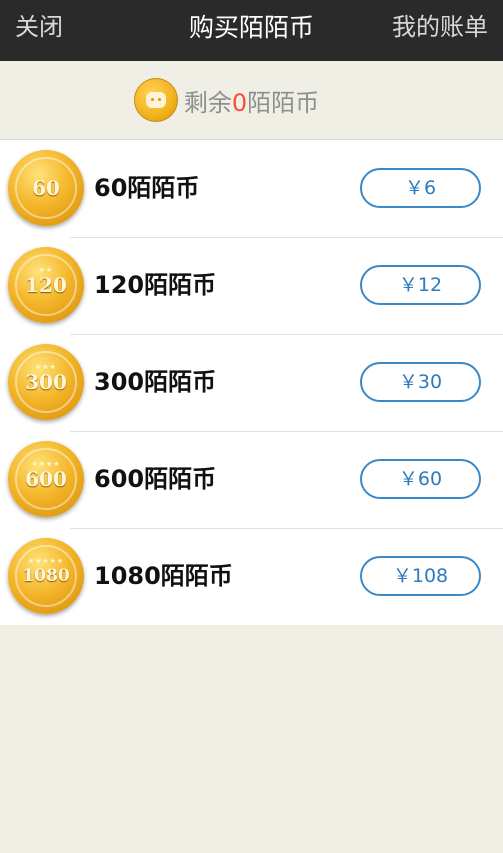 The height and width of the screenshot is (853, 503). What do you see at coordinates (440, 30) in the screenshot?
I see `my-bills-button: 我的账单` at bounding box center [440, 30].